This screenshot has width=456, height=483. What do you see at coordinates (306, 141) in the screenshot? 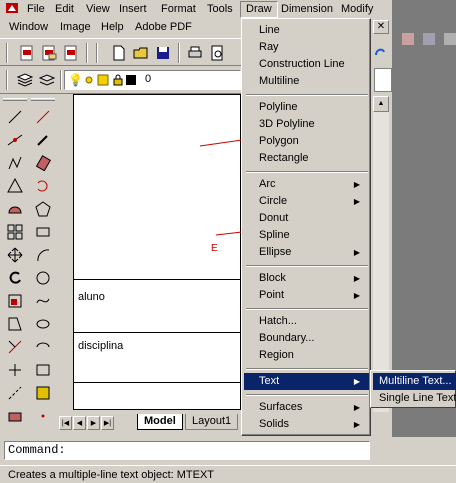
I see `menu-item-polygon: Polygon` at bounding box center [306, 141].